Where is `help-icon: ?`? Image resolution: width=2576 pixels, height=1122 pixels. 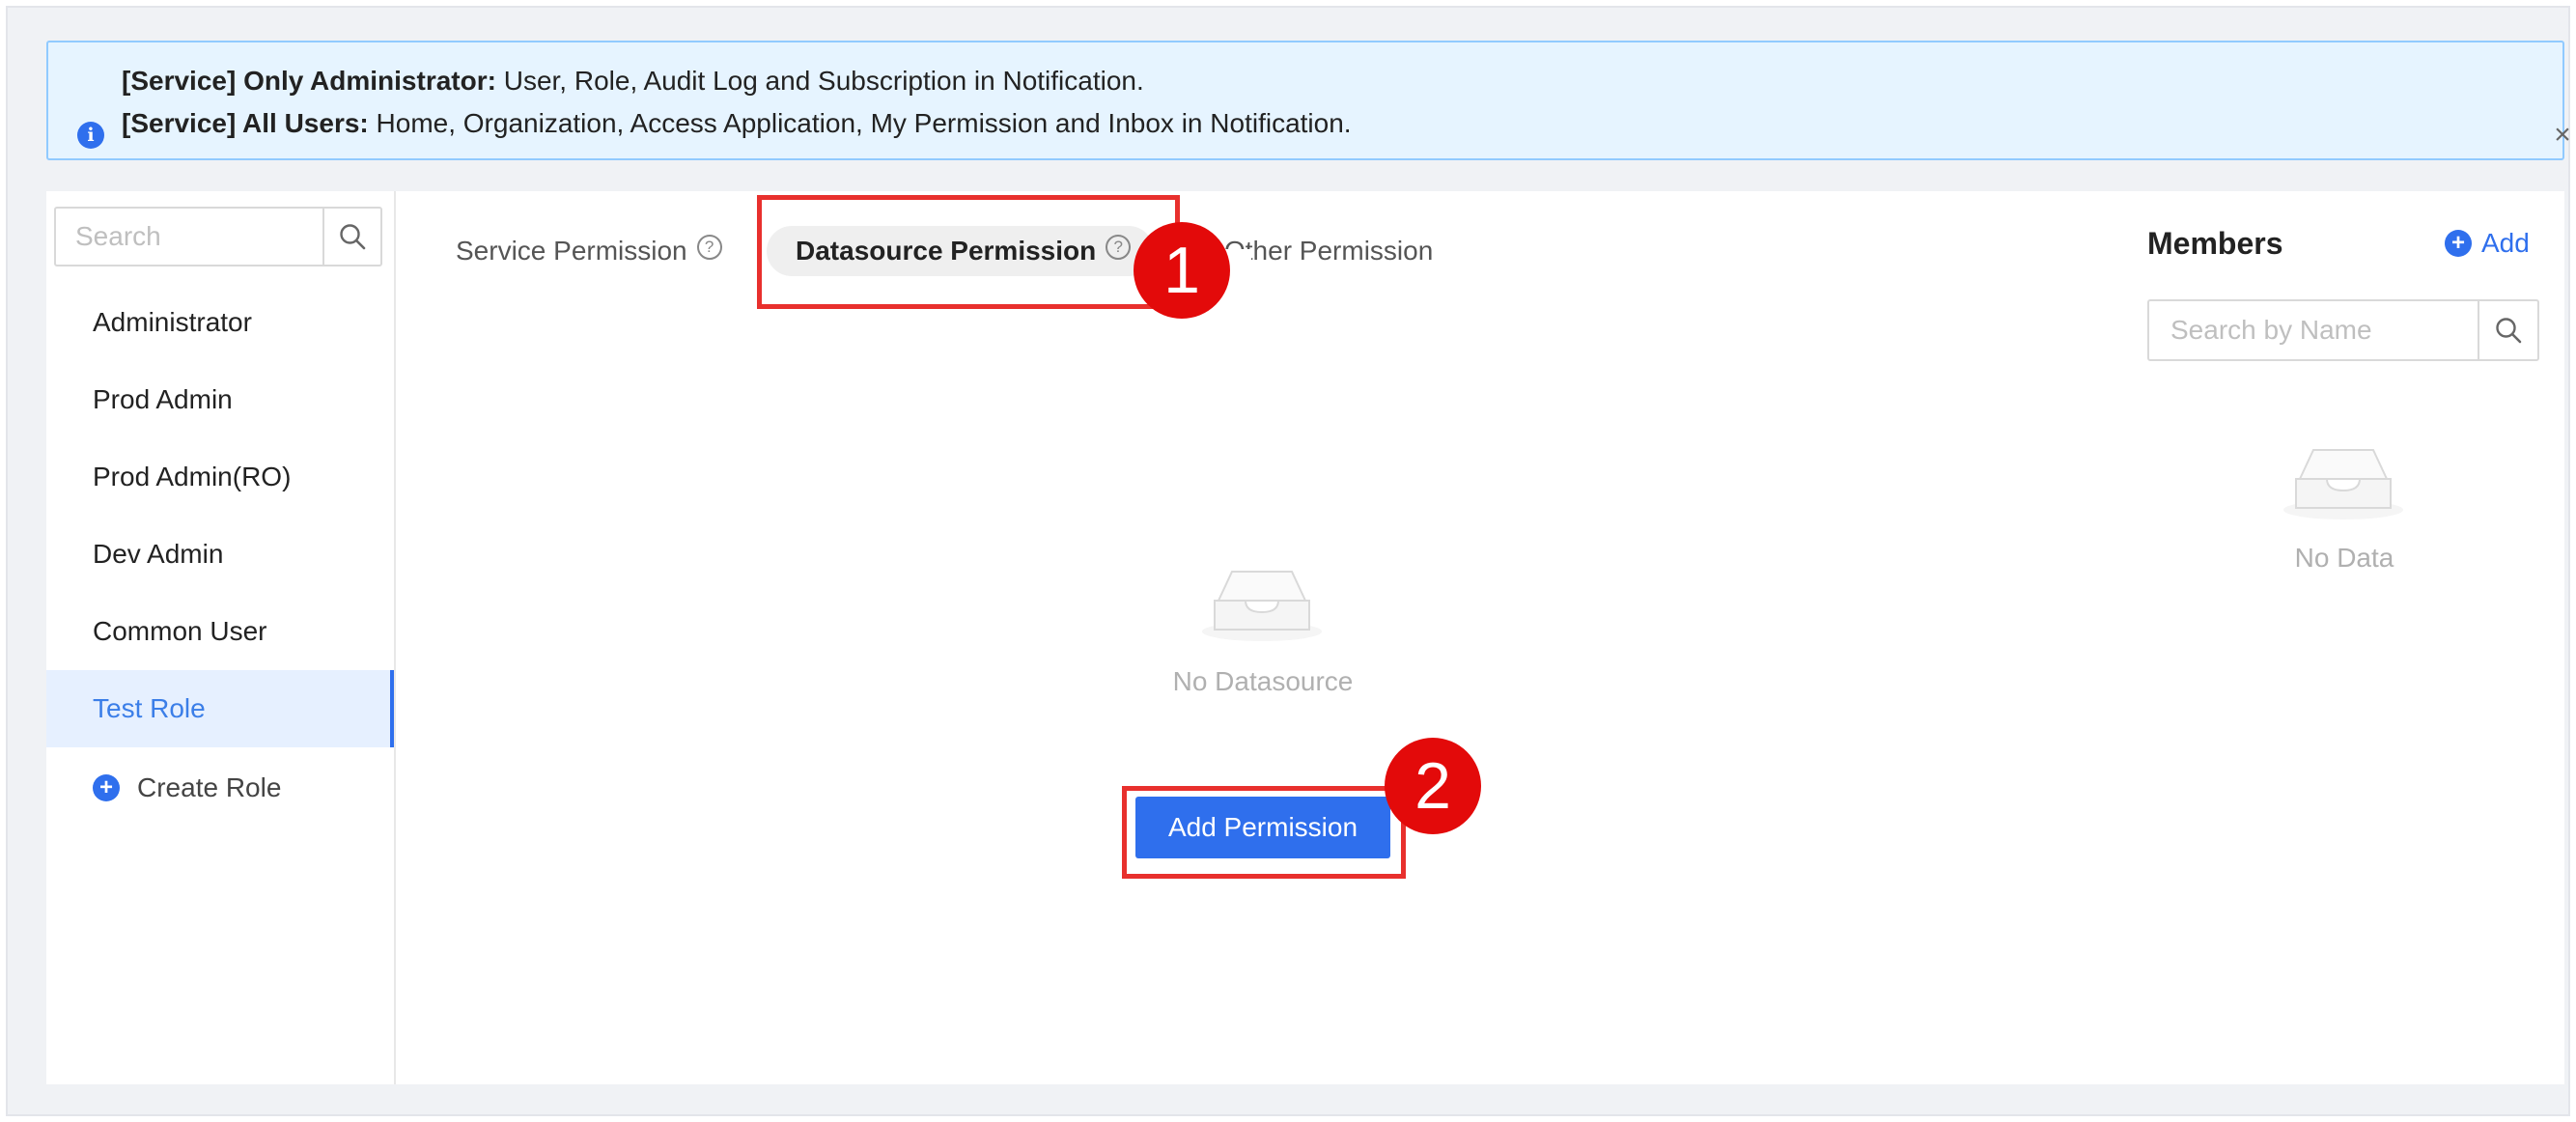
help-icon: ? is located at coordinates (709, 247).